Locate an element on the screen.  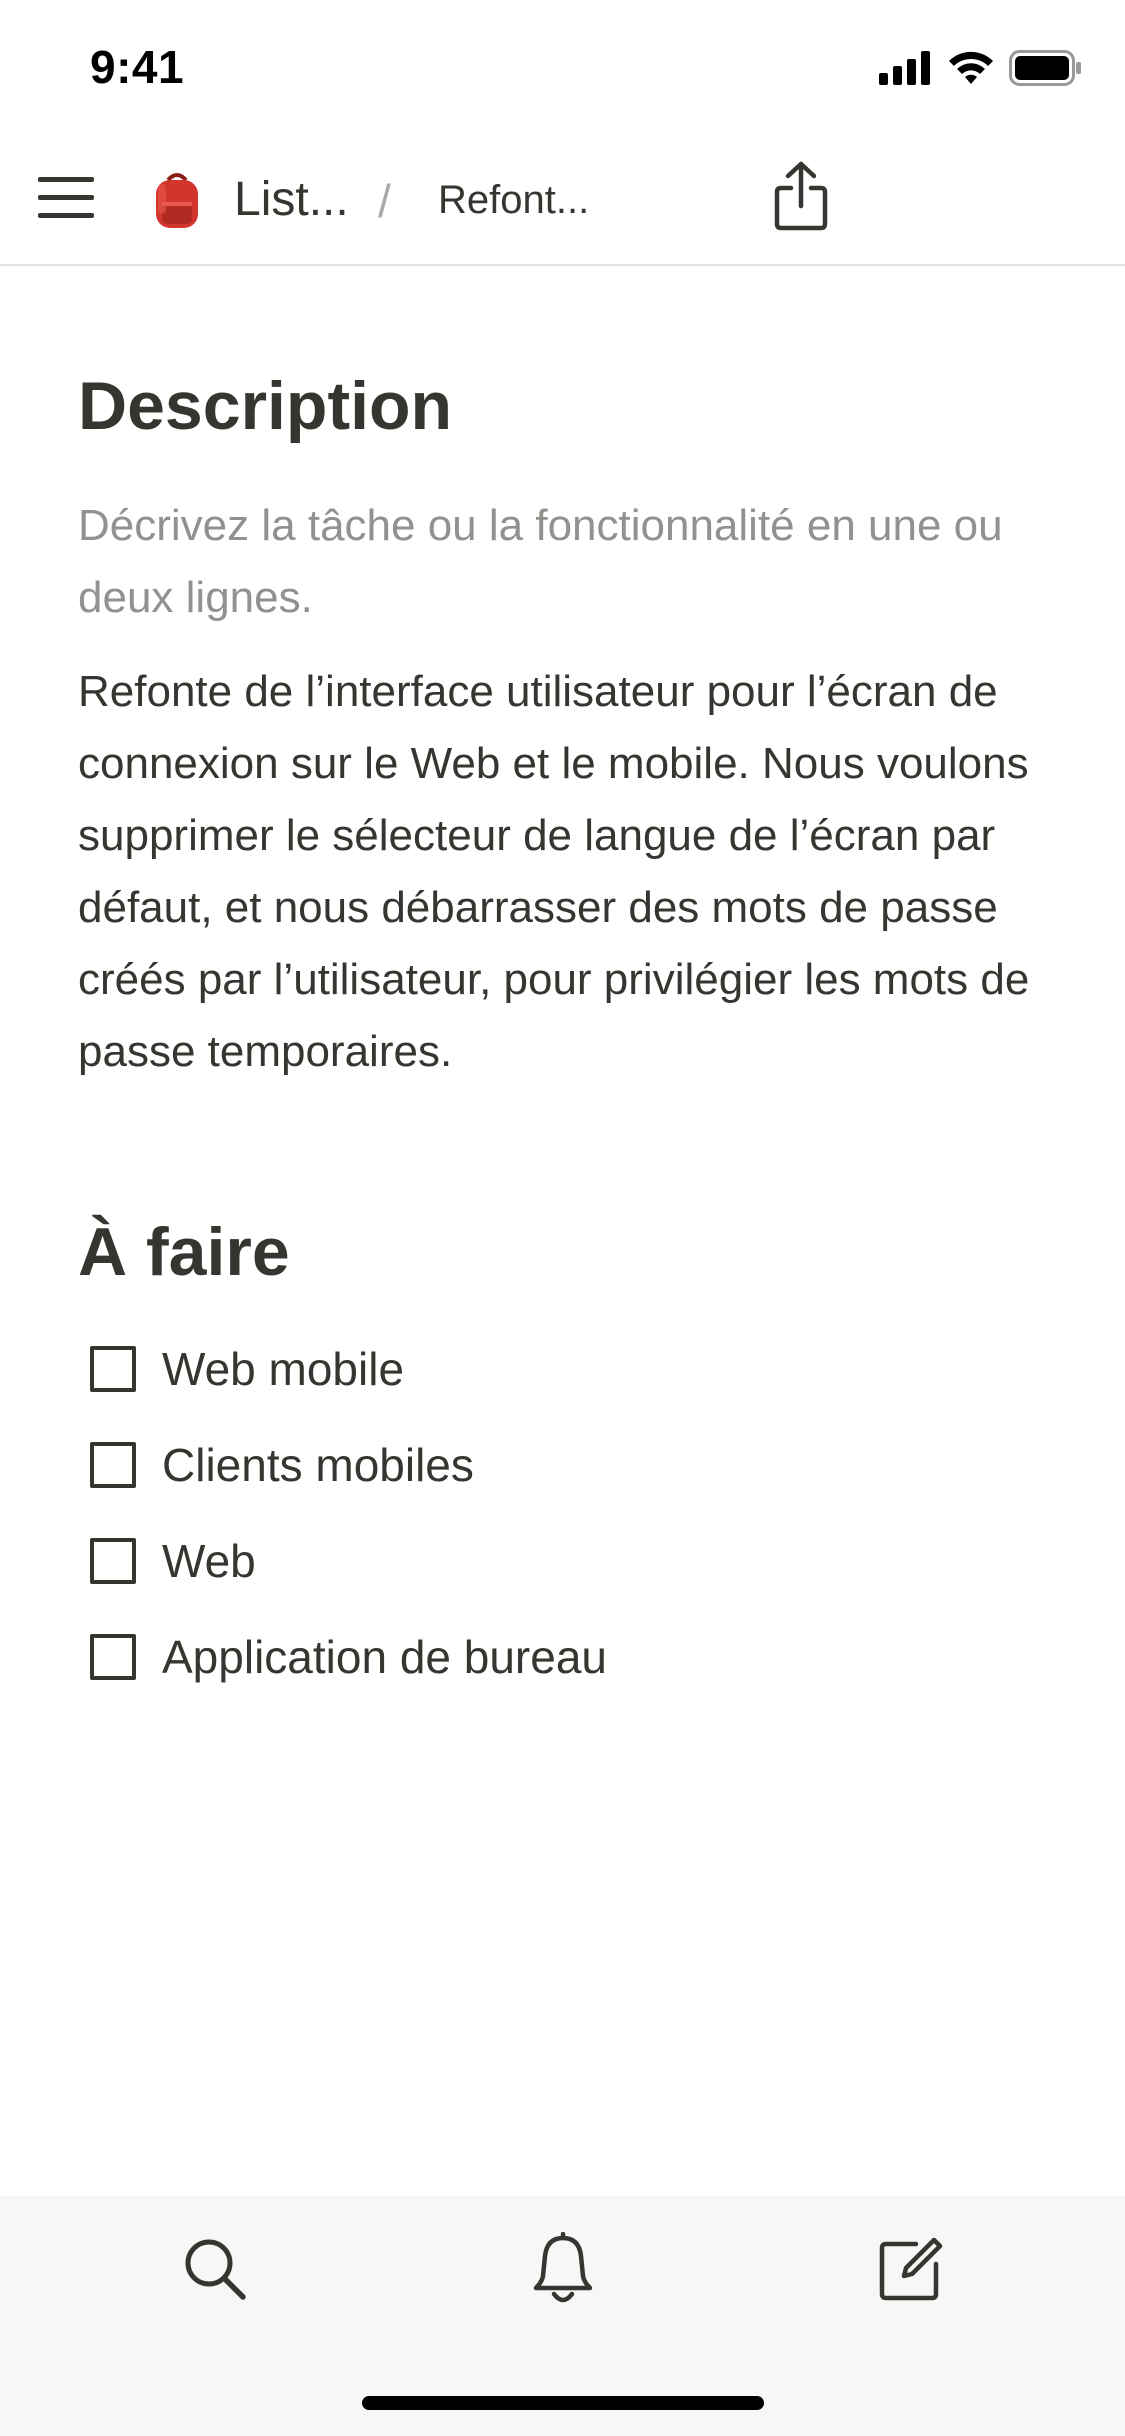
todo-item: Application de bureau is located at coordinates (568, 1657).